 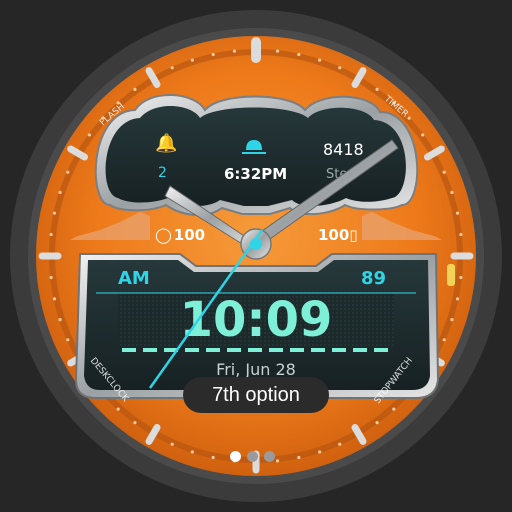 I want to click on second-hand-hub, so click(x=256, y=244).